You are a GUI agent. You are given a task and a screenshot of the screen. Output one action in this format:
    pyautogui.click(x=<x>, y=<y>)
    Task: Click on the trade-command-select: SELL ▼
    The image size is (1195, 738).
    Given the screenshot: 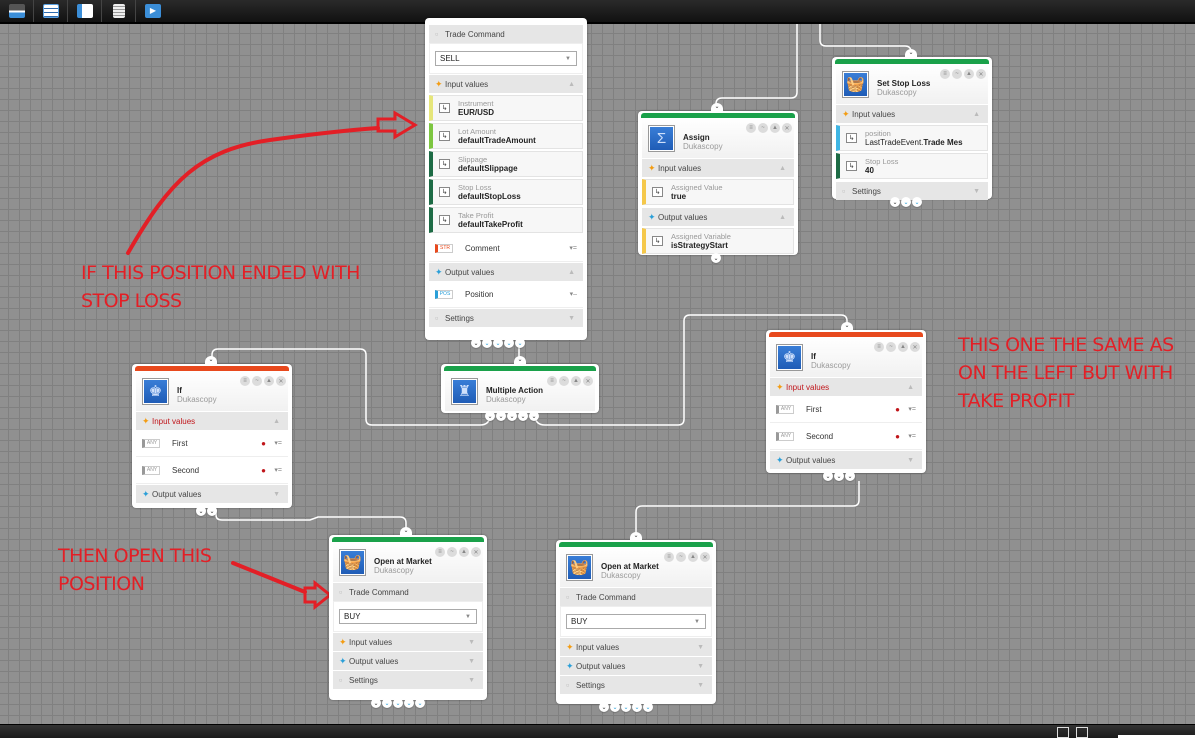 What is the action you would take?
    pyautogui.click(x=506, y=58)
    